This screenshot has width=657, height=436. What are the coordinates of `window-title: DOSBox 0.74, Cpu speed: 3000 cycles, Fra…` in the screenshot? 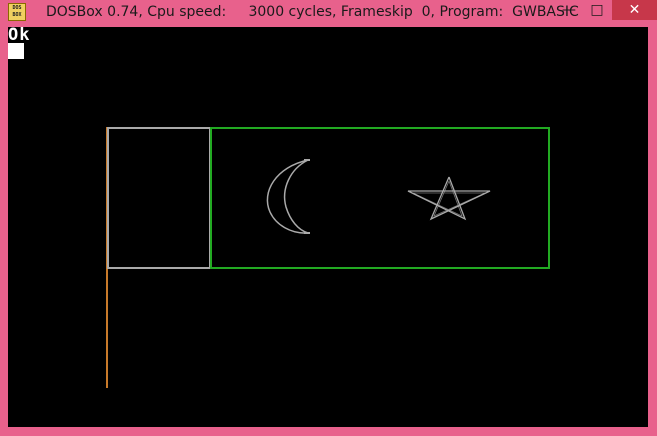 It's located at (312, 12).